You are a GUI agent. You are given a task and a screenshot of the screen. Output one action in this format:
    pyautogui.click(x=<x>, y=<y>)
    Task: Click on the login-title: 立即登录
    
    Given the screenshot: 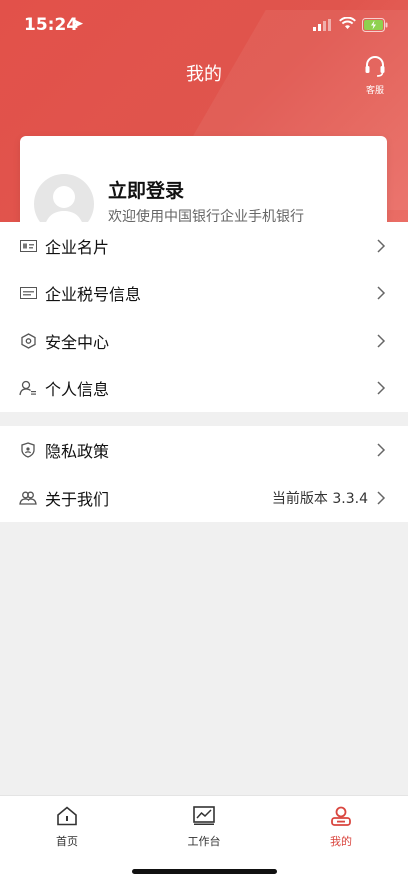 What is the action you would take?
    pyautogui.click(x=146, y=189)
    